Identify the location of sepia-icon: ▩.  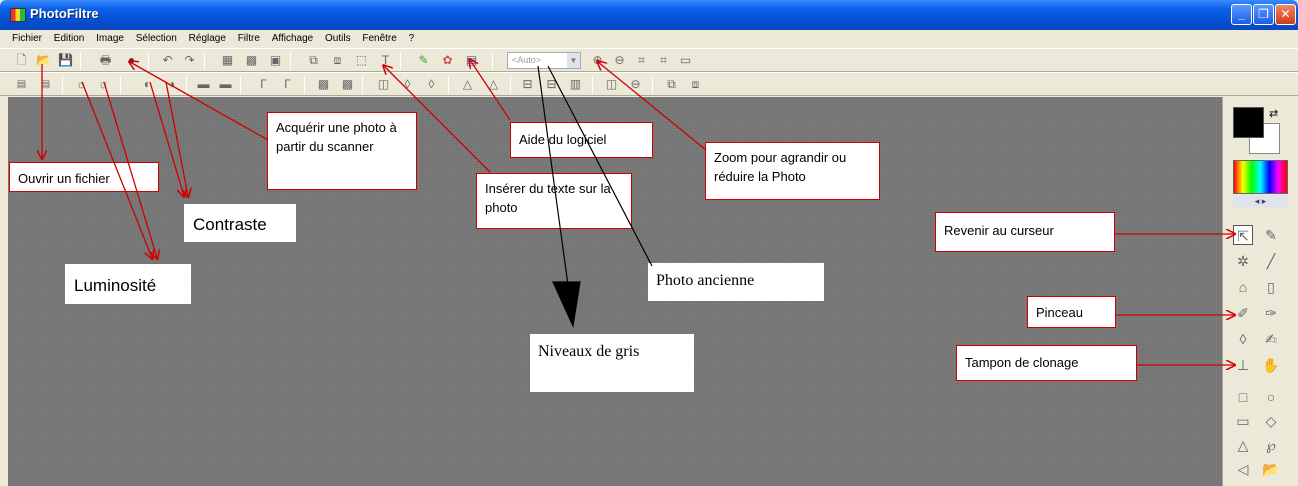
(347, 84).